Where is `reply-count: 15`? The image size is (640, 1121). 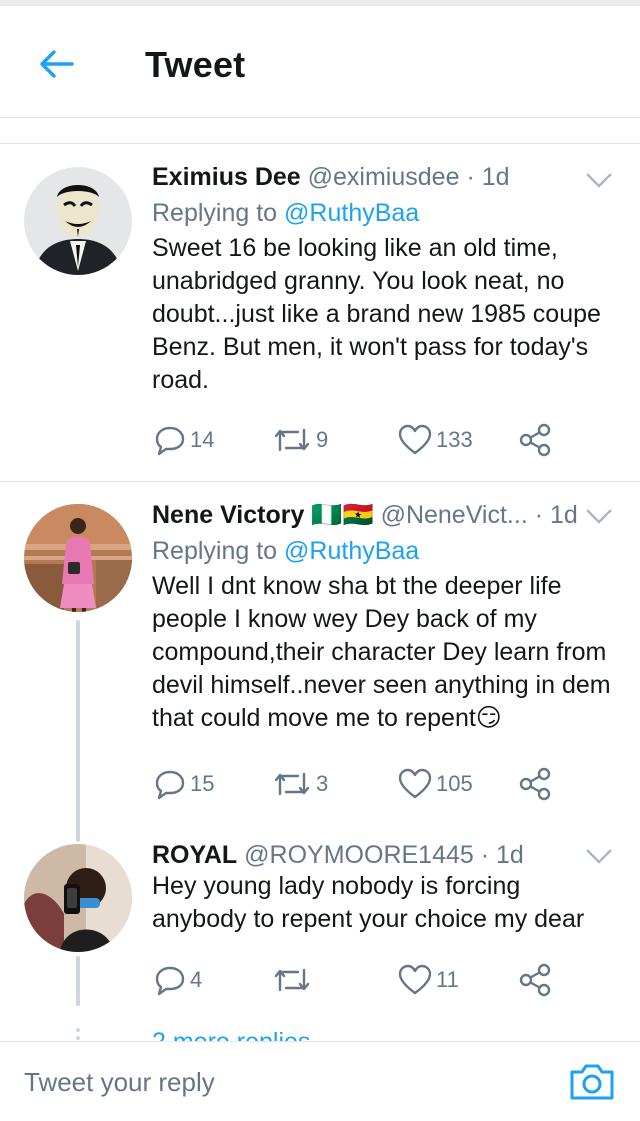 reply-count: 15 is located at coordinates (202, 783).